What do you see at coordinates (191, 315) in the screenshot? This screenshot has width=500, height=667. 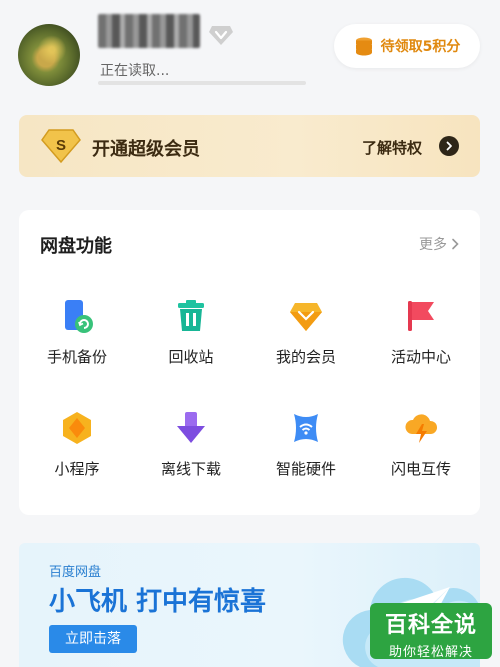 I see `recycle-bin-icon` at bounding box center [191, 315].